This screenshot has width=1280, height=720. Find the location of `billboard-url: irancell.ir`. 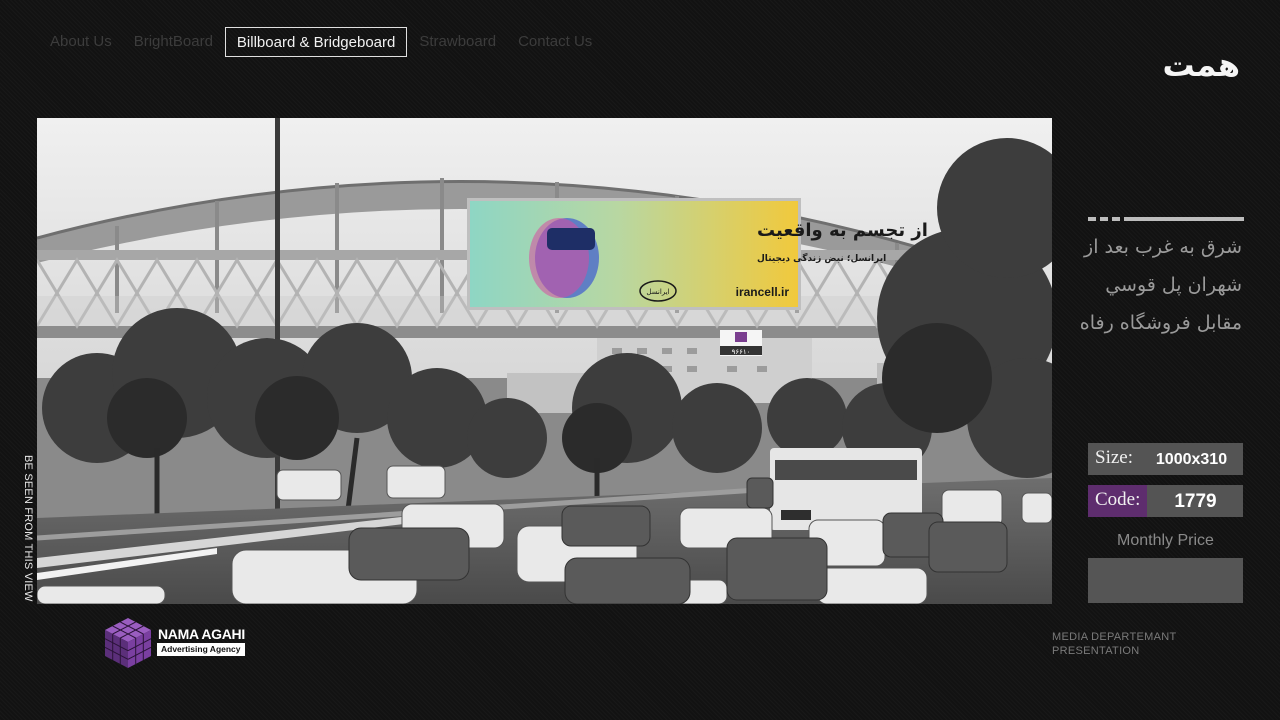

billboard-url: irancell.ir is located at coordinates (763, 292).